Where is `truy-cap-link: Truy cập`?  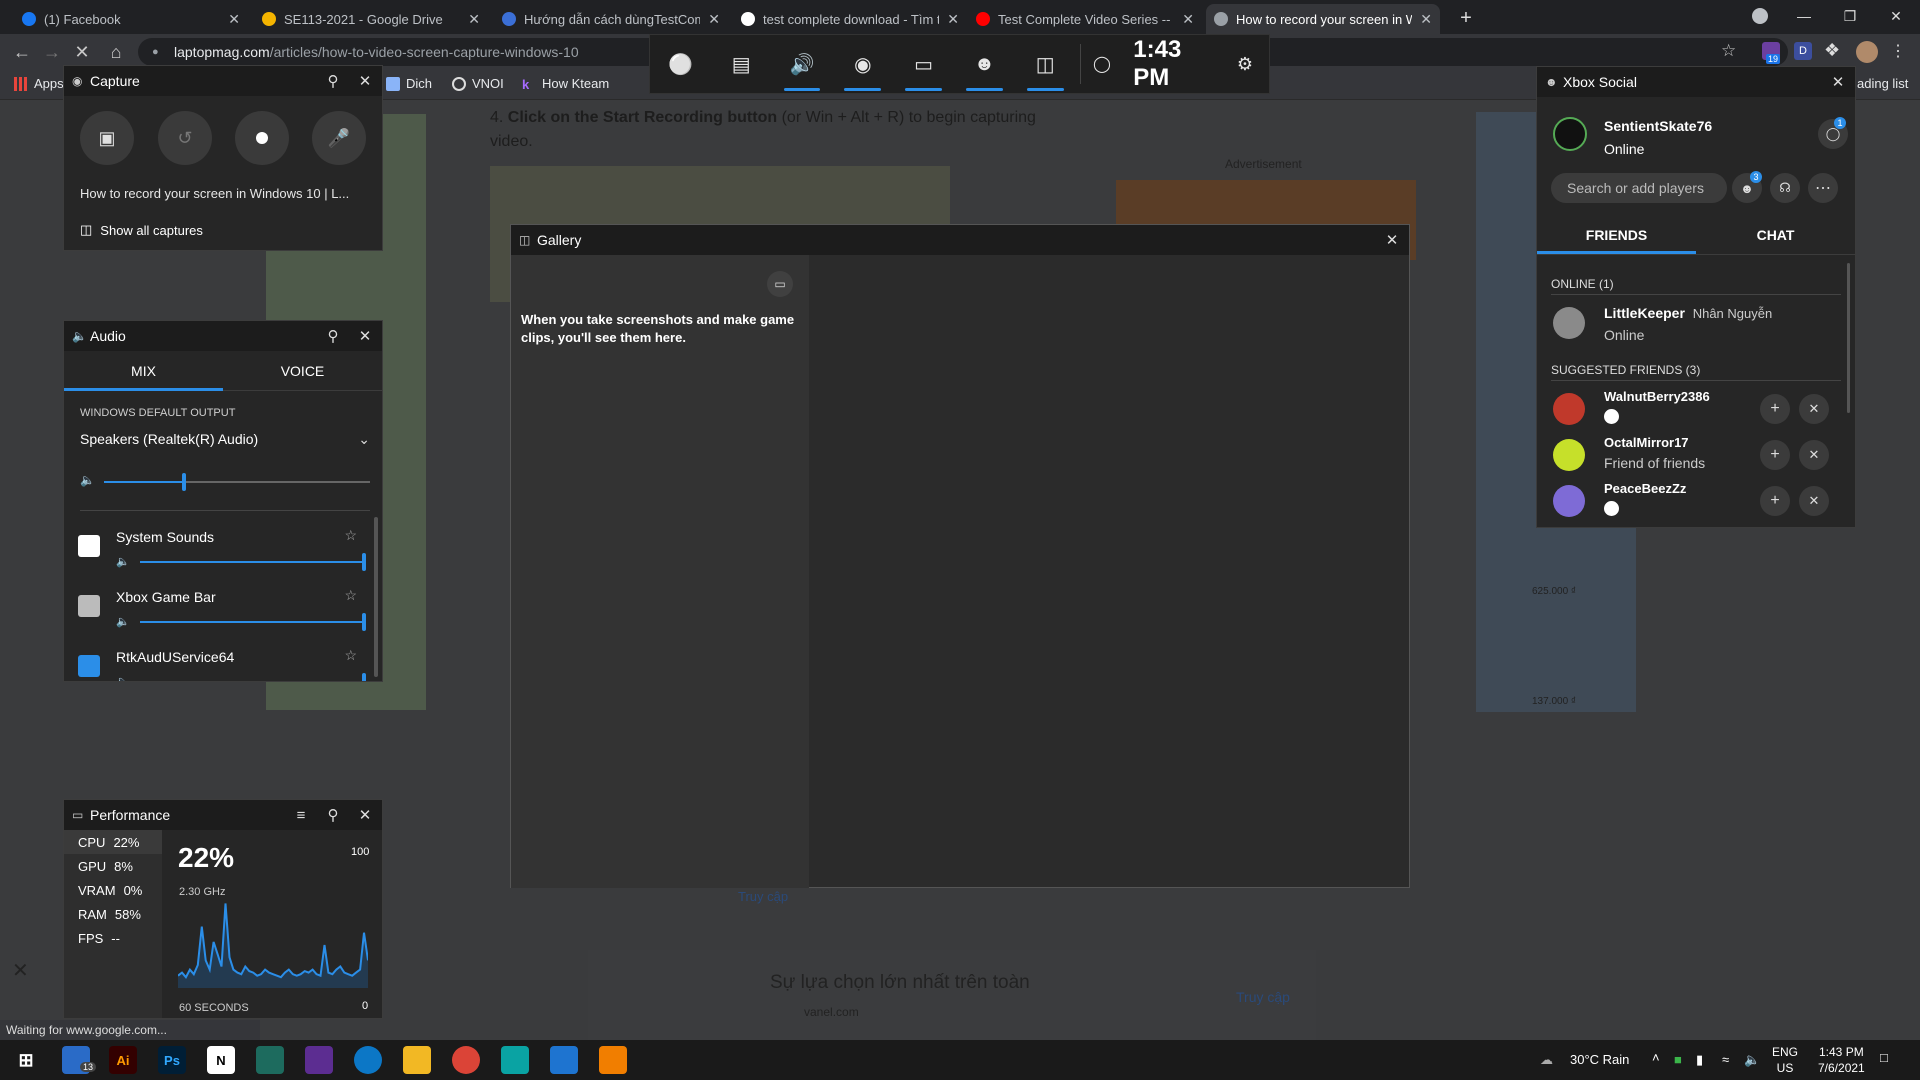 truy-cap-link: Truy cập is located at coordinates (763, 896).